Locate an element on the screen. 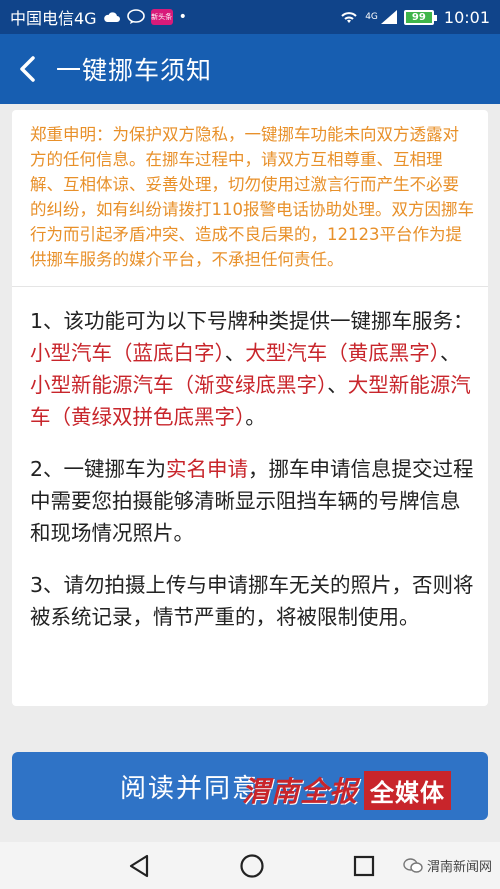  wifi-icon is located at coordinates (349, 17).